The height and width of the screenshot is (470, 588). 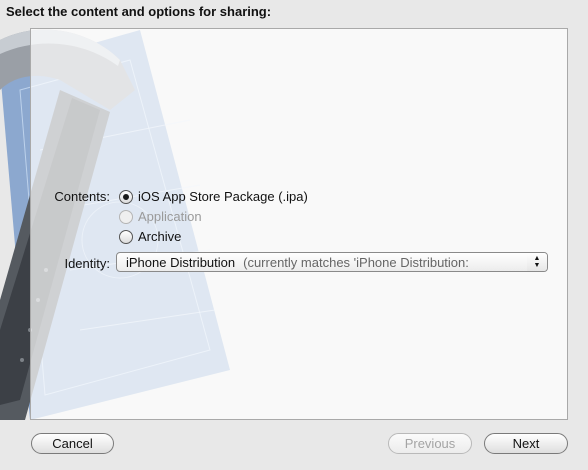 I want to click on radio-application-label: Application, so click(x=170, y=216).